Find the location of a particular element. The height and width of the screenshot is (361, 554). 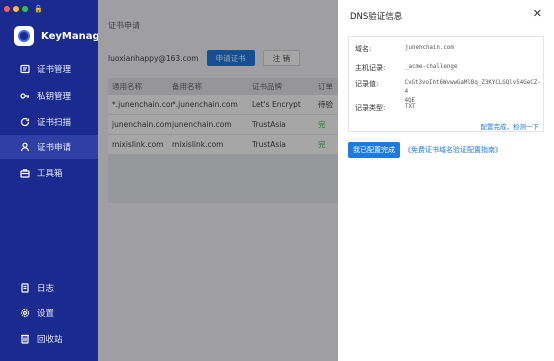

sidebar-item-settings: 设置 is located at coordinates (49, 313).